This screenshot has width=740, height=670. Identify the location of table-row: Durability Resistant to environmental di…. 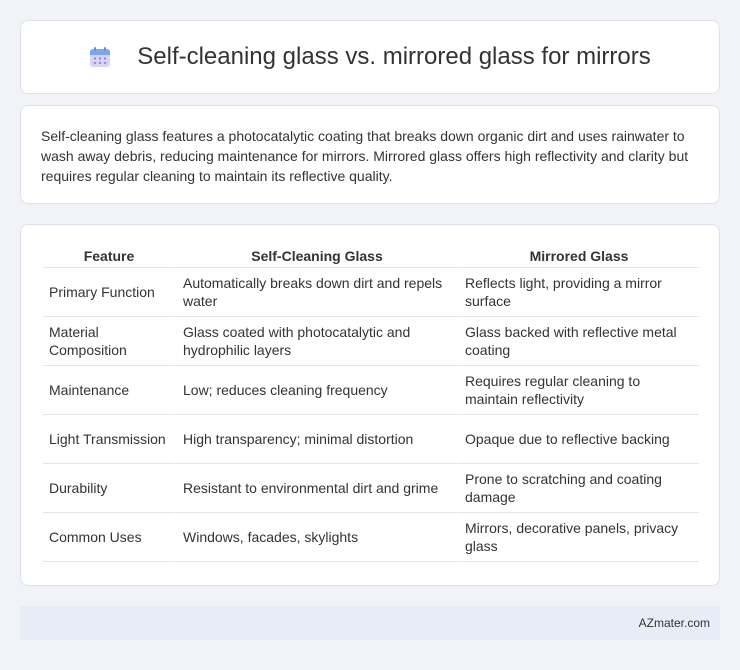
(371, 488).